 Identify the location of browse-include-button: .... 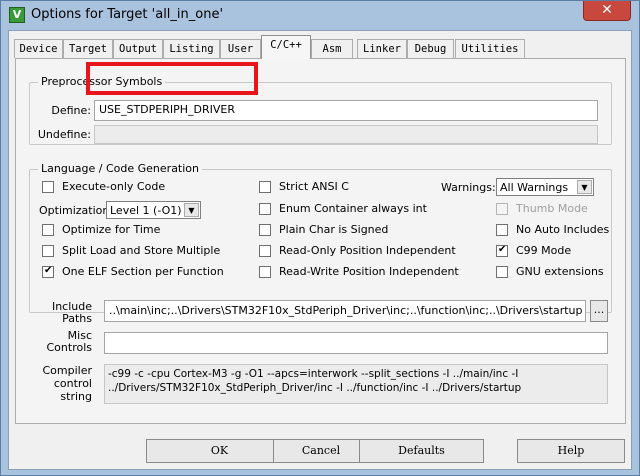
(599, 311).